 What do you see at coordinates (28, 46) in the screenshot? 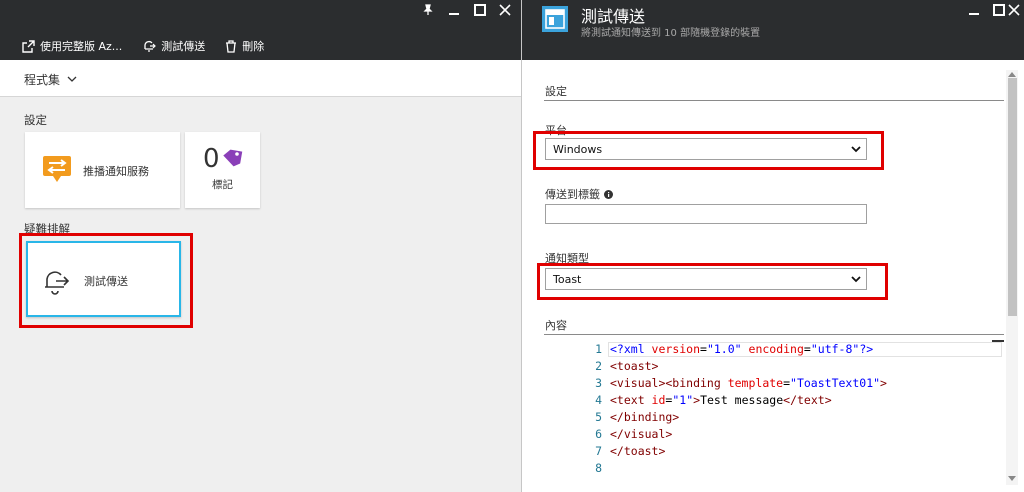
I see `external-link-icon` at bounding box center [28, 46].